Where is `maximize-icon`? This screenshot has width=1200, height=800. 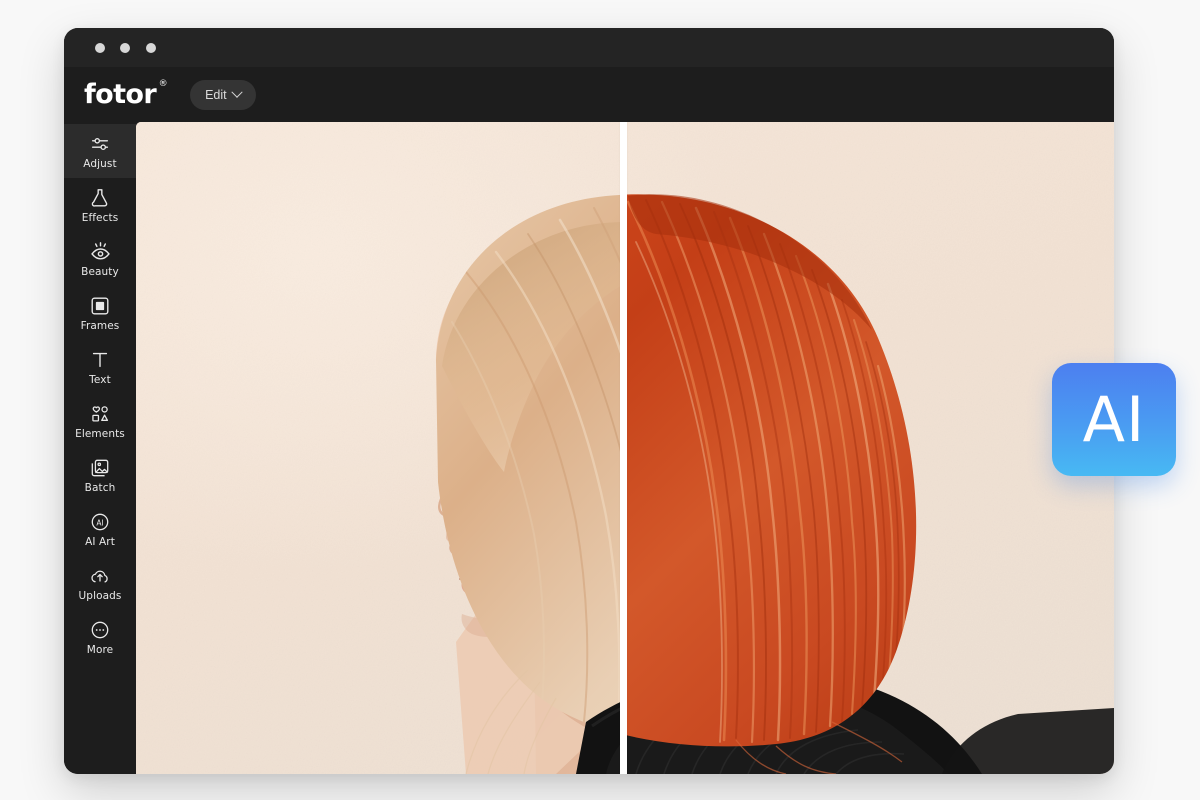
maximize-icon is located at coordinates (151, 48).